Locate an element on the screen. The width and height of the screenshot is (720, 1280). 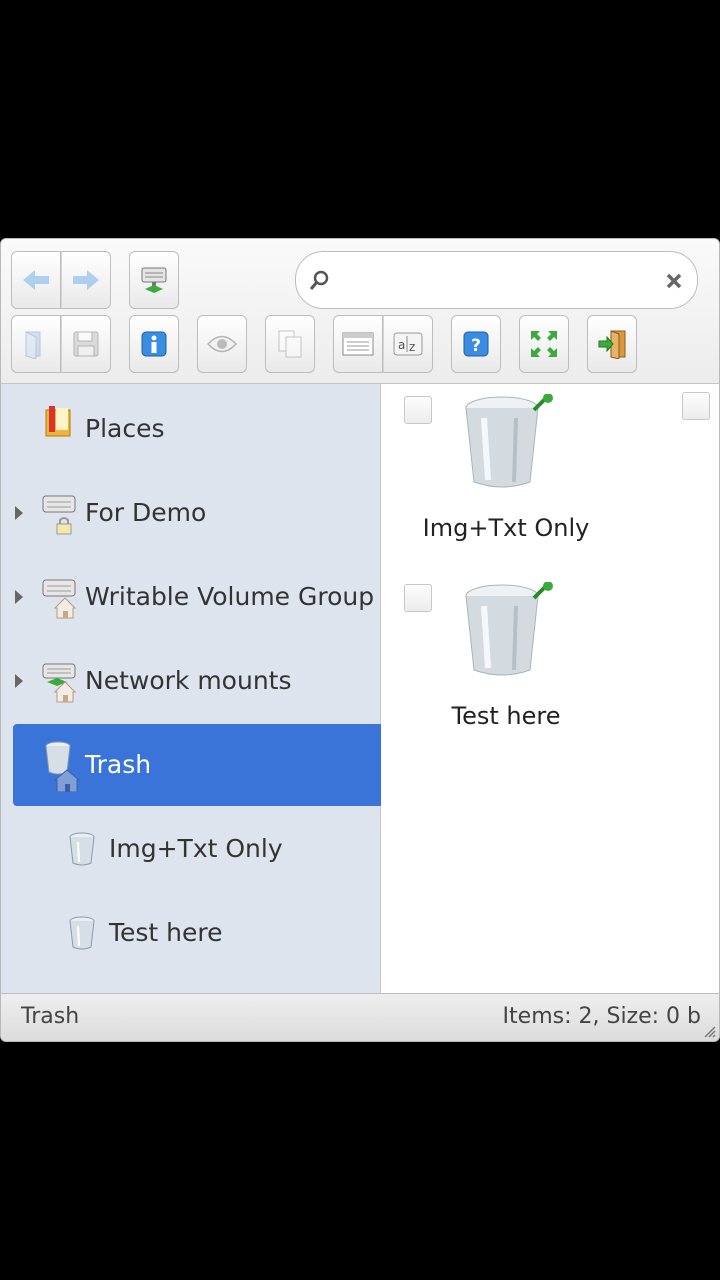
copy-icon is located at coordinates (290, 344).